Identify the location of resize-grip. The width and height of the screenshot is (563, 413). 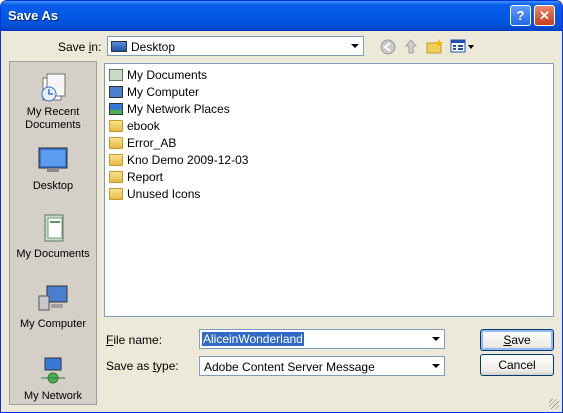
(554, 404).